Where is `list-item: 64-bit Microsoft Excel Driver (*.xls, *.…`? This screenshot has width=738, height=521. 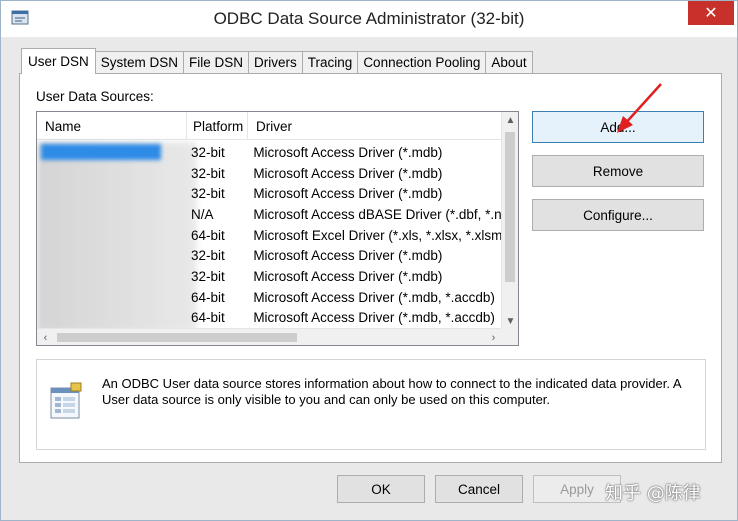
list-item: 64-bit Microsoft Excel Driver (*.xls, *.… is located at coordinates (269, 235).